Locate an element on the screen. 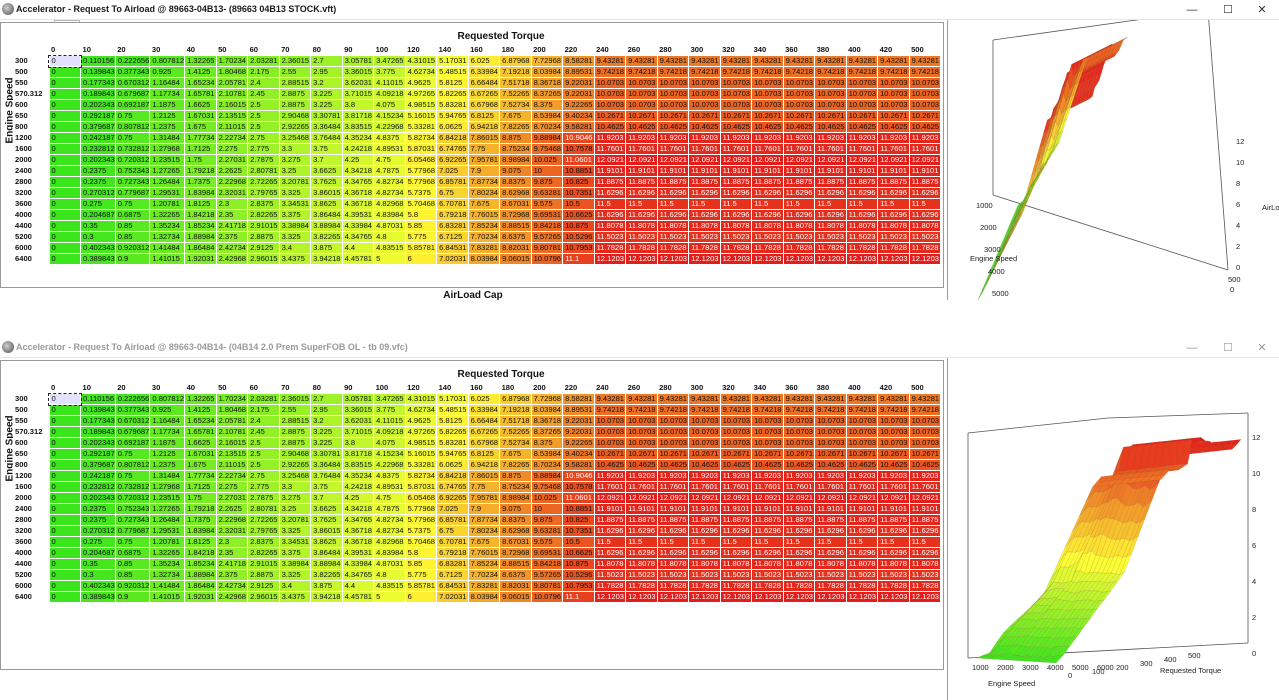  table-cell: 0.139843 is located at coordinates (98, 72).